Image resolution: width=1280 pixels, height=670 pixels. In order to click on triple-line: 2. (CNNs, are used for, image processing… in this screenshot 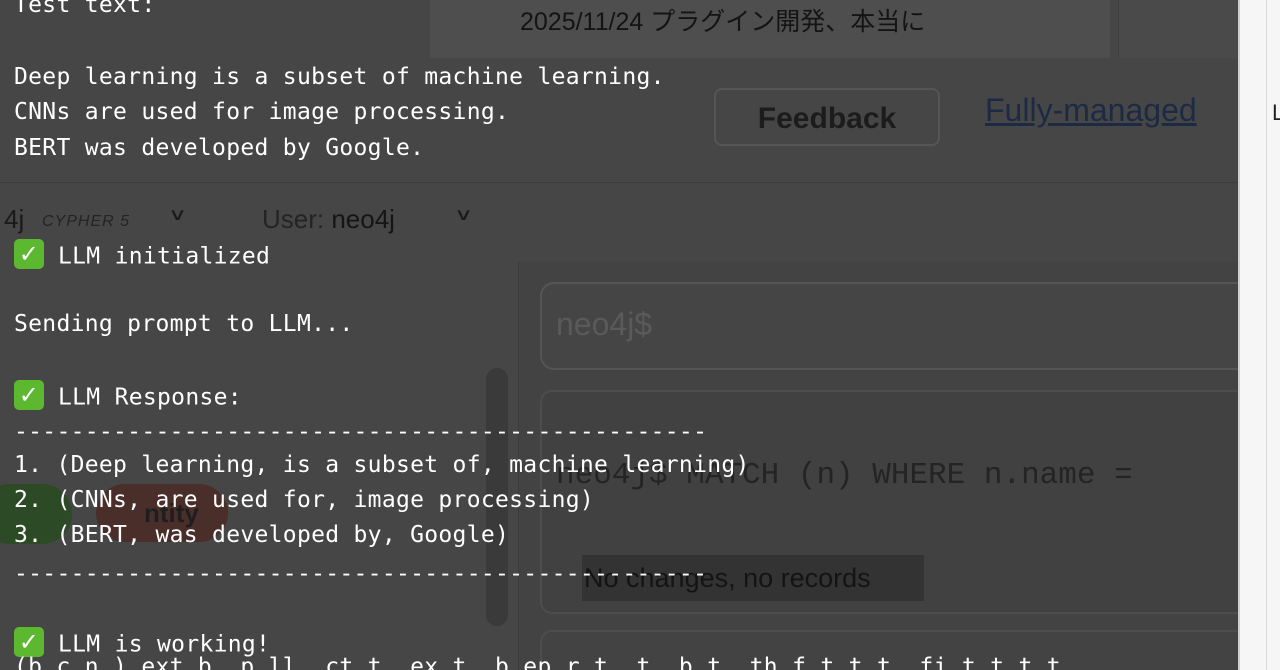, I will do `click(304, 500)`.